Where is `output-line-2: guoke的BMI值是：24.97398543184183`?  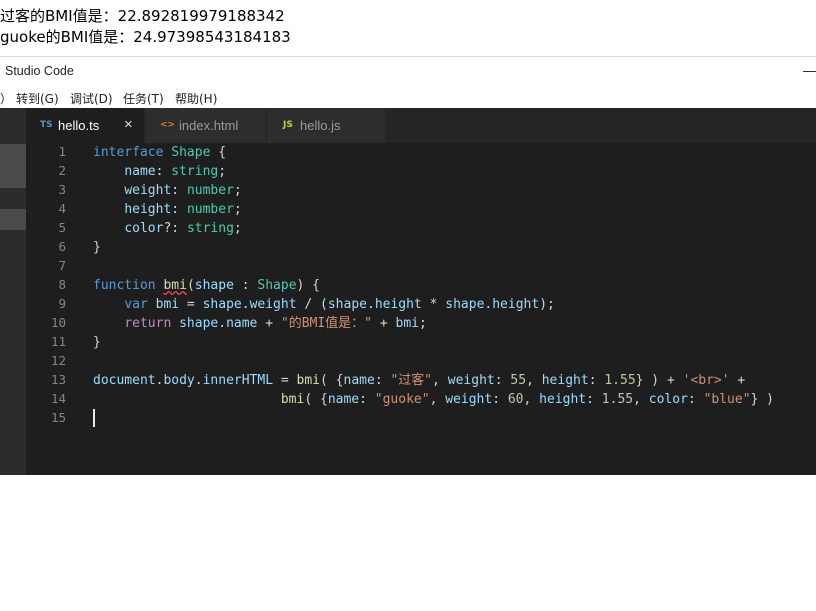
output-line-2: guoke的BMI值是：24.97398543184183 is located at coordinates (145, 37).